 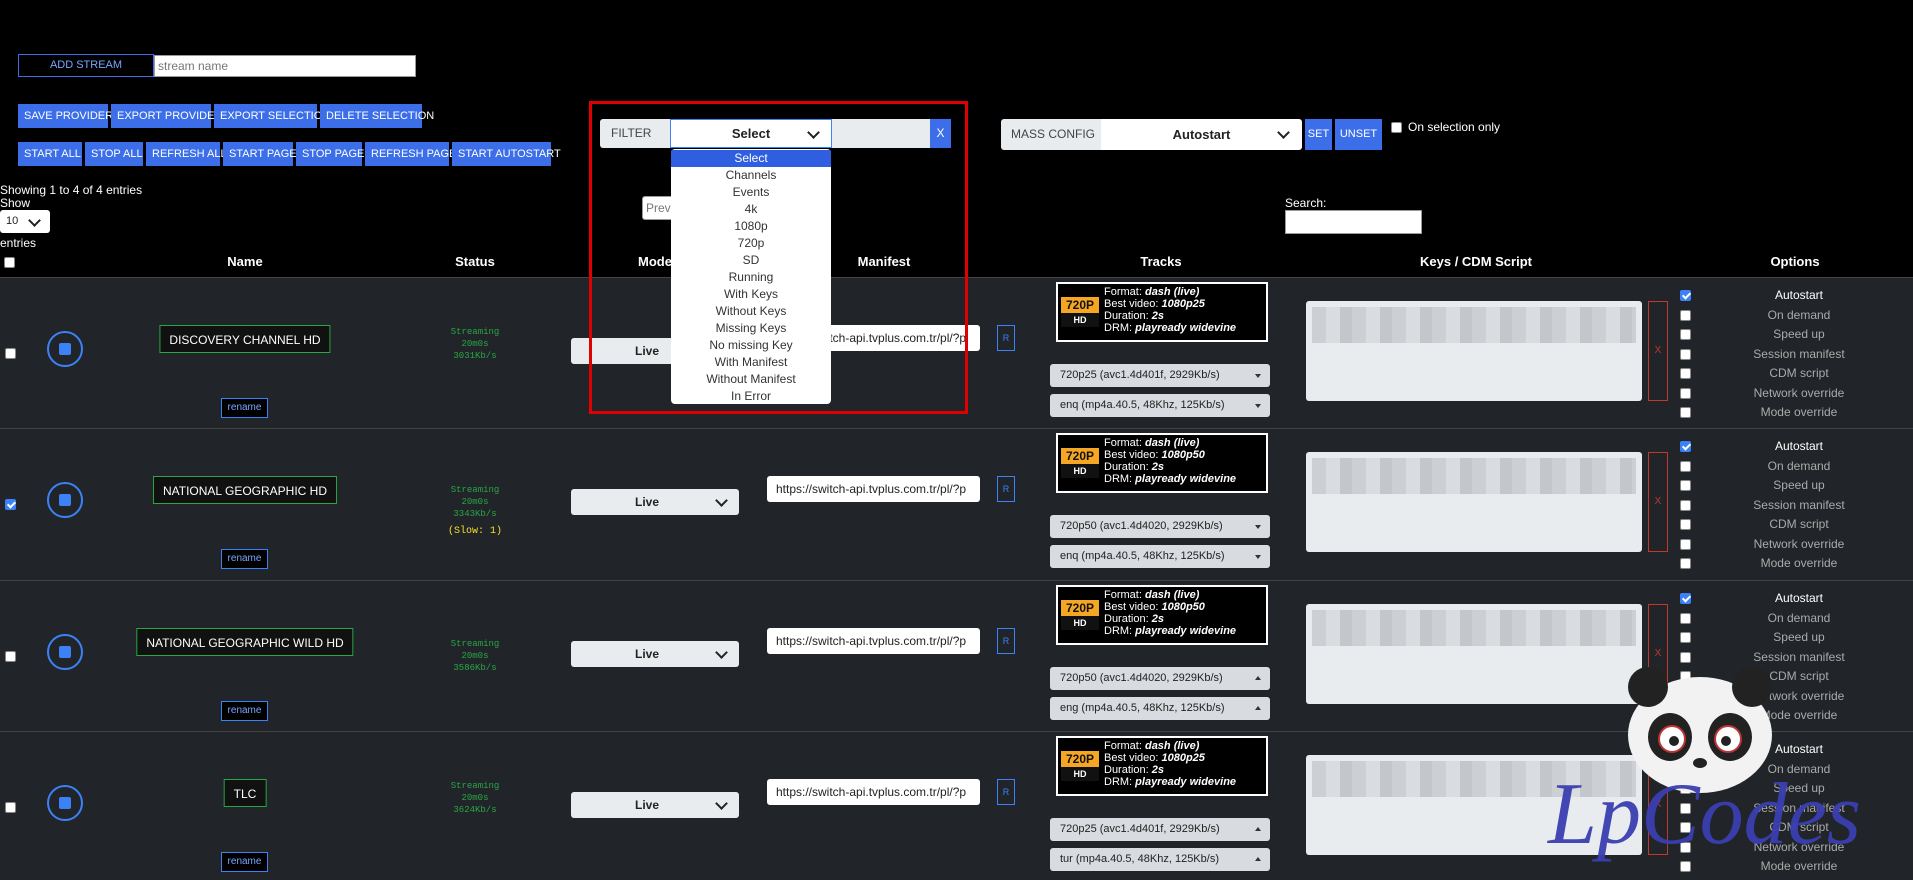 What do you see at coordinates (166, 116) in the screenshot?
I see `toolbar-button-export-provider: EXPORT PROVIDER` at bounding box center [166, 116].